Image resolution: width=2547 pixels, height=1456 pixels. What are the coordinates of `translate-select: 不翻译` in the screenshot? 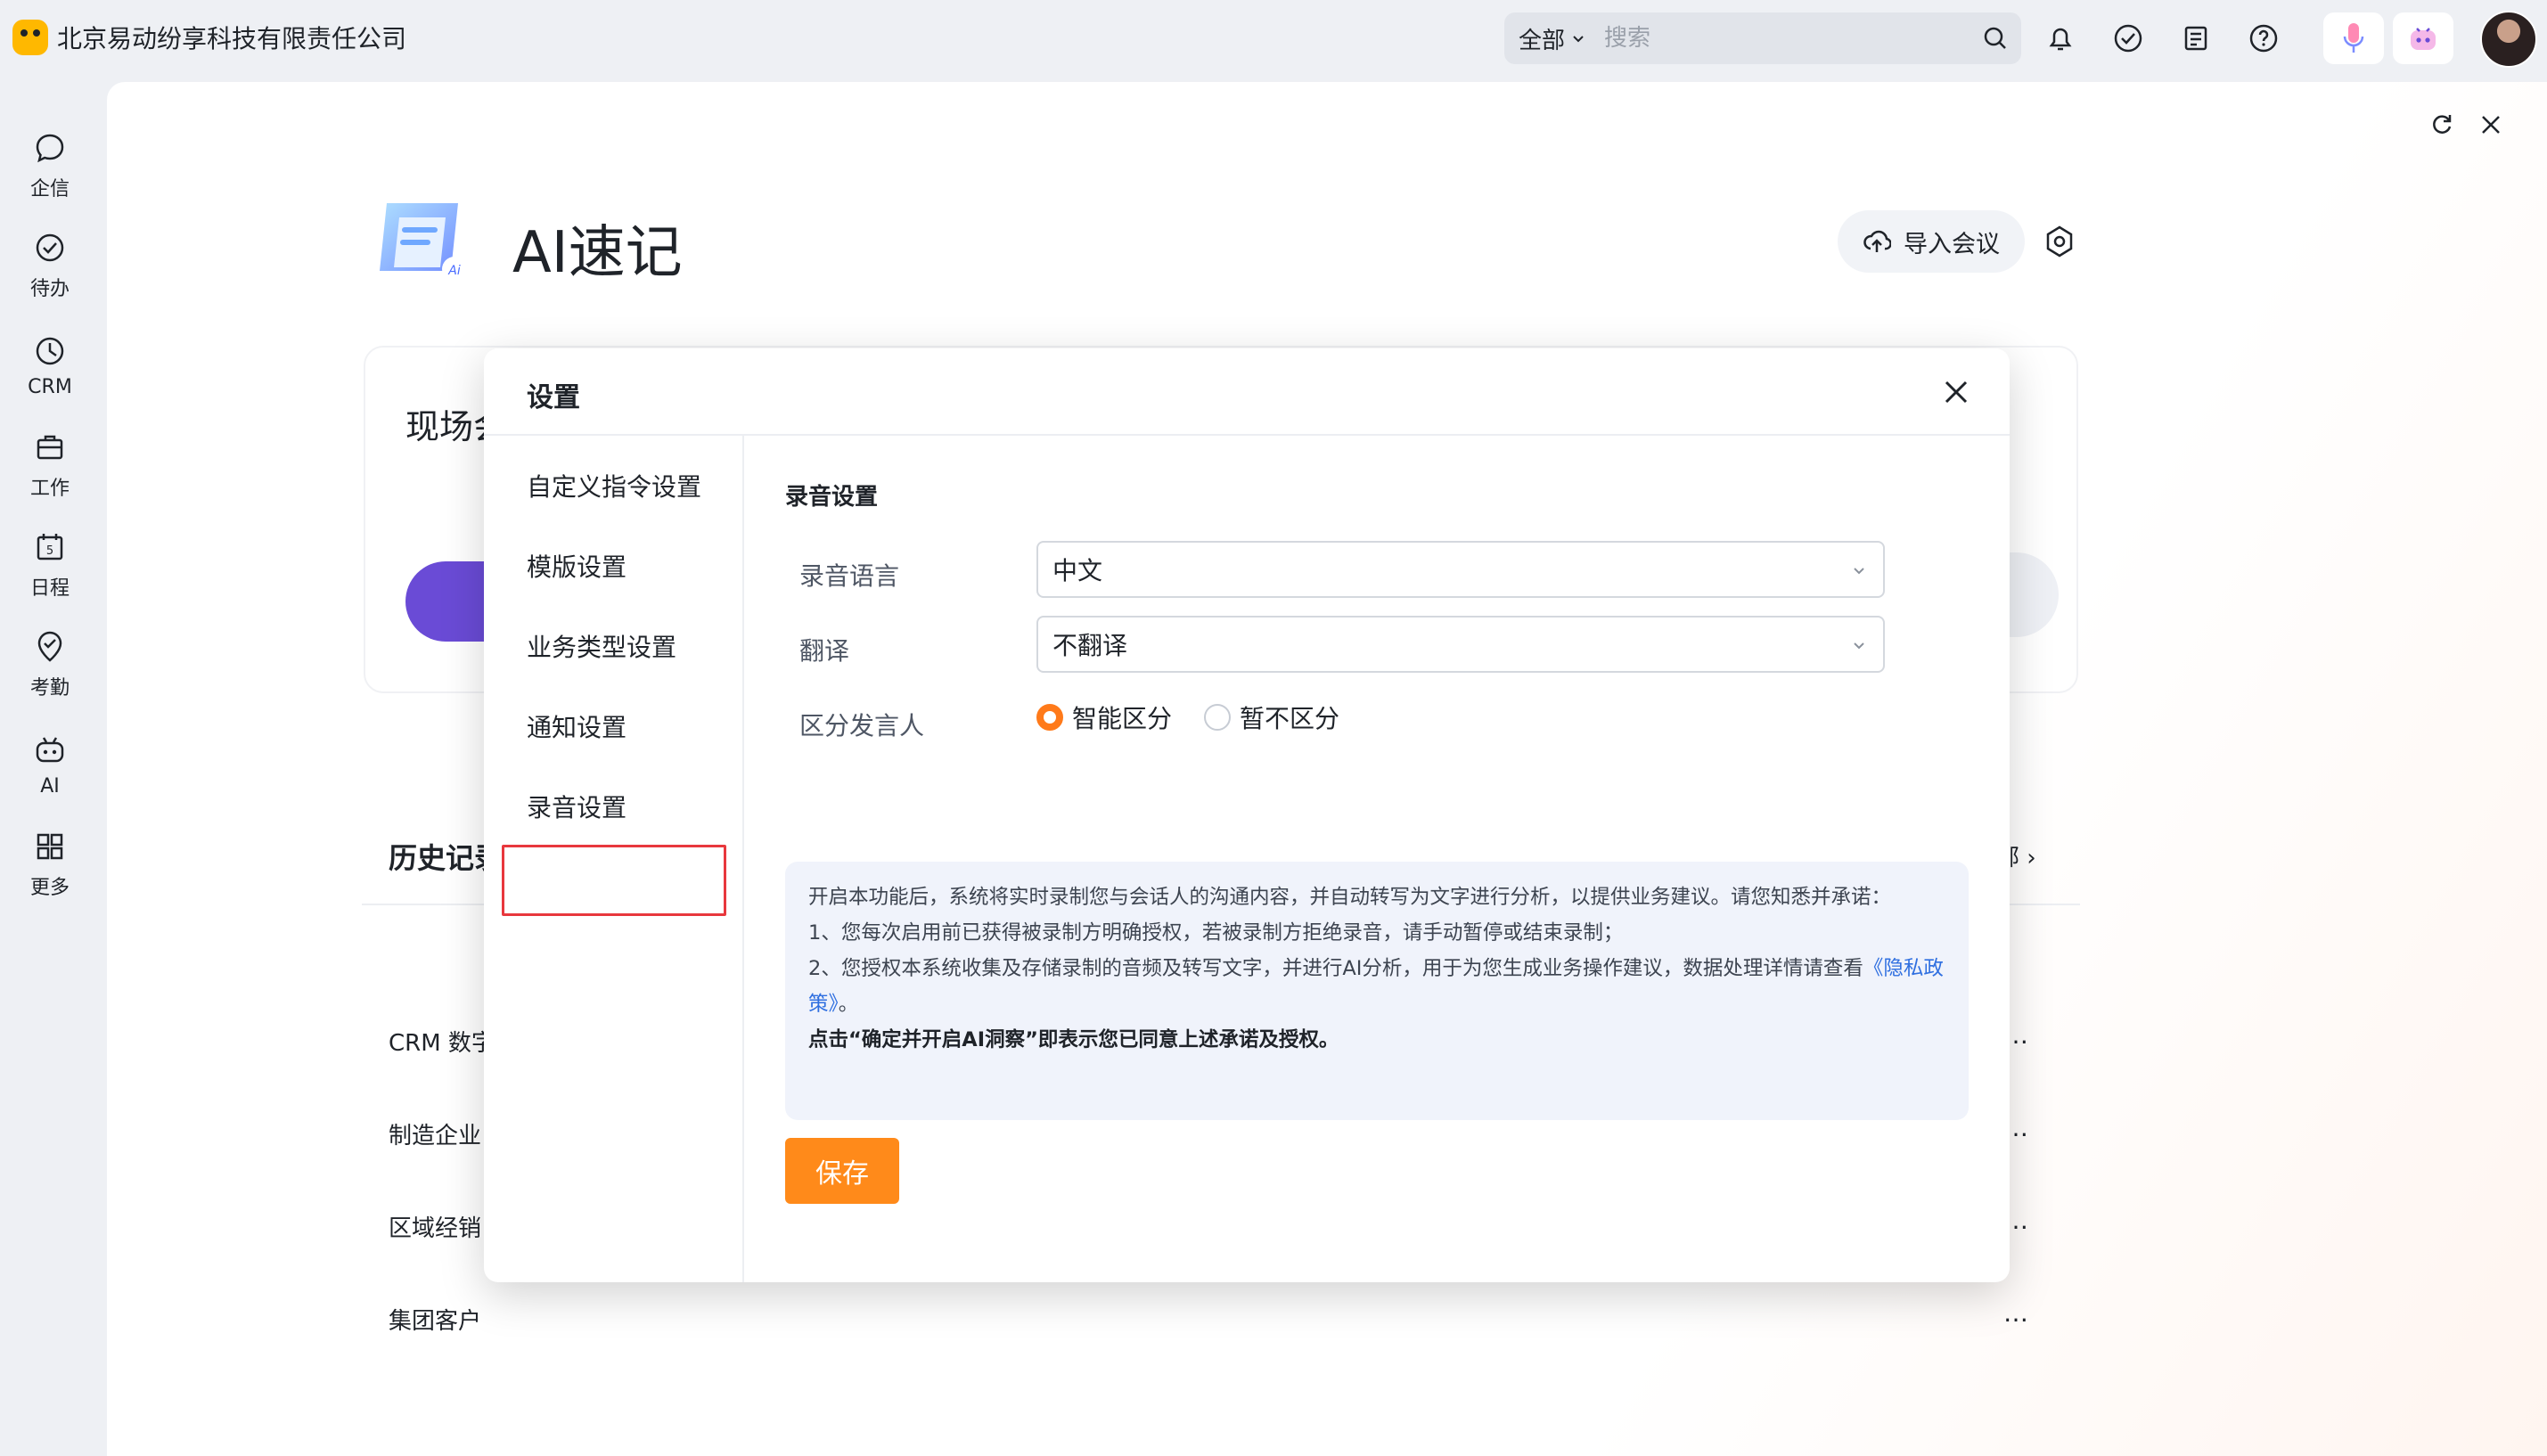 It's located at (1460, 644).